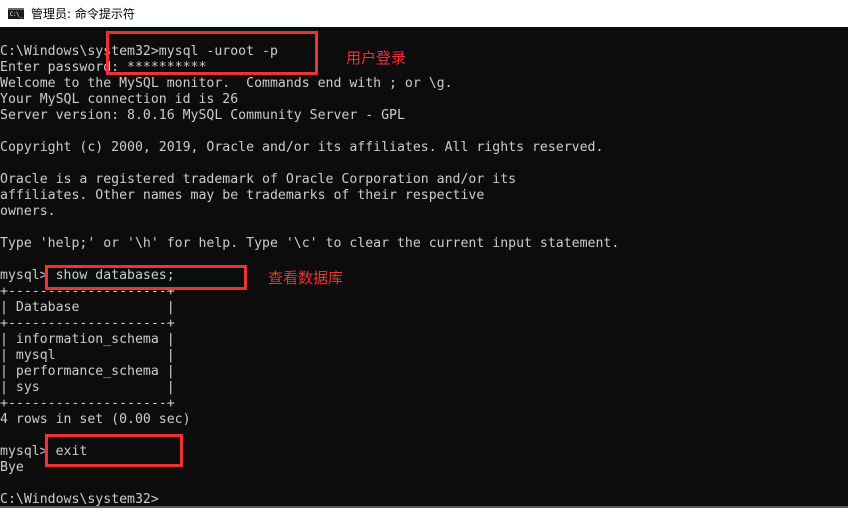 This screenshot has width=848, height=508. I want to click on cmd-icon-glyph: C:\_, so click(16, 14).